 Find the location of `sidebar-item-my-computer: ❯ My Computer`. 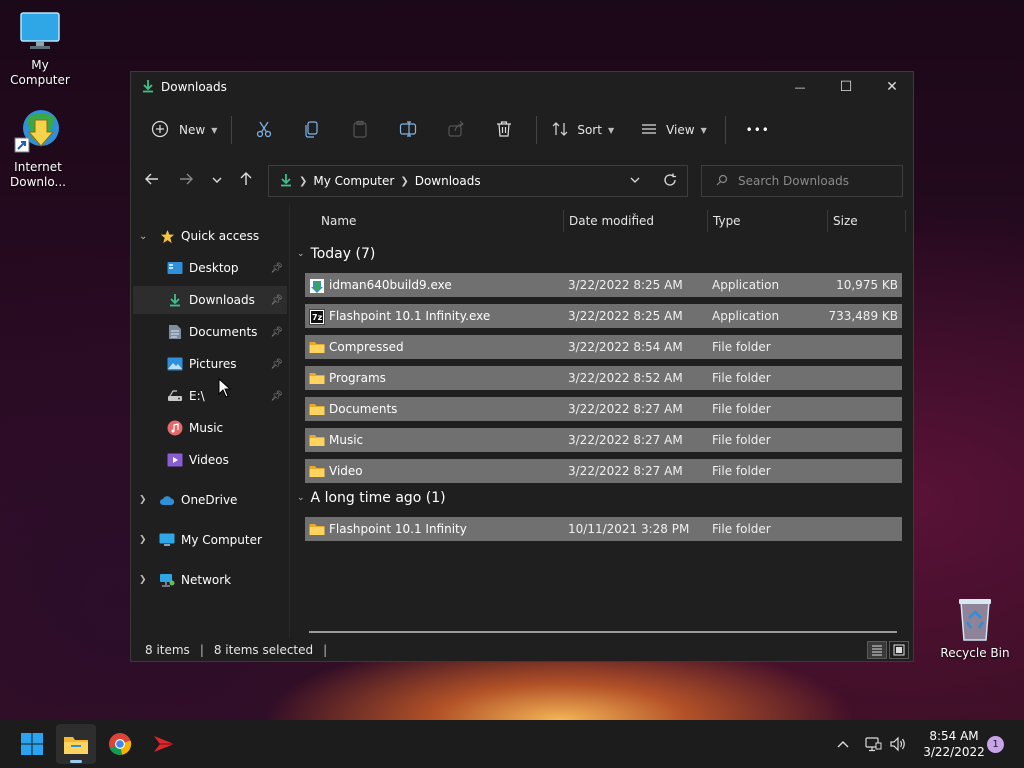

sidebar-item-my-computer: ❯ My Computer is located at coordinates (210, 540).